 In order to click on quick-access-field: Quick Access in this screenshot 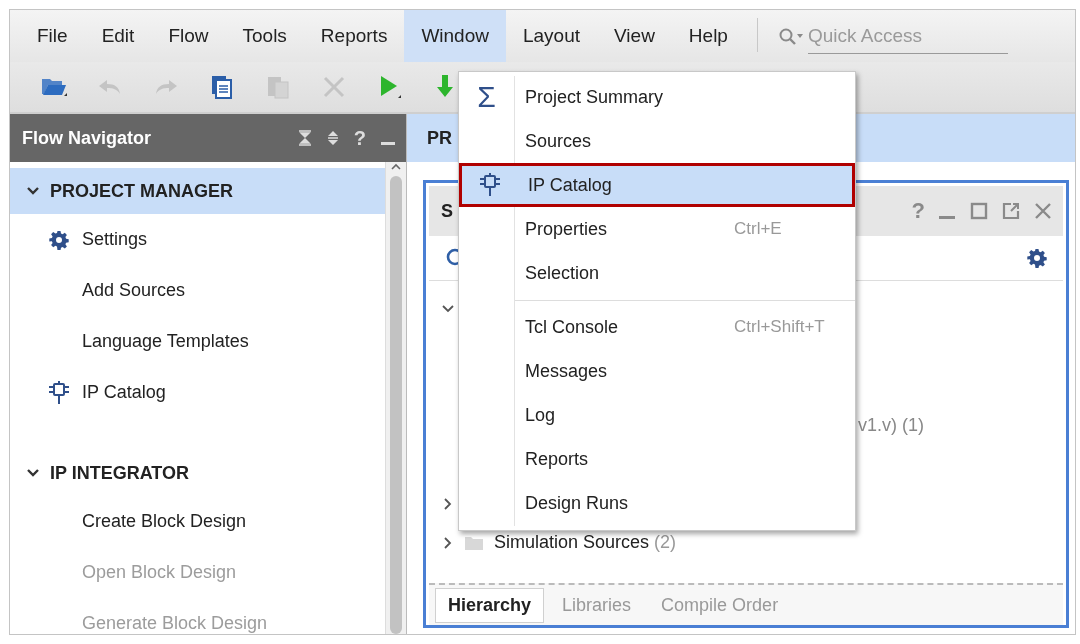, I will do `click(907, 36)`.